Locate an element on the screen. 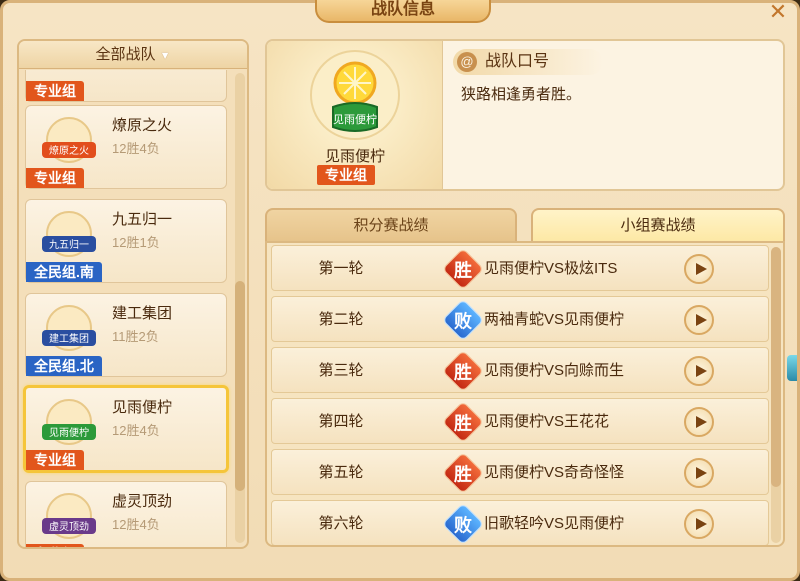 The height and width of the screenshot is (581, 800). slogan-title: @ 战队口号 is located at coordinates (528, 62).